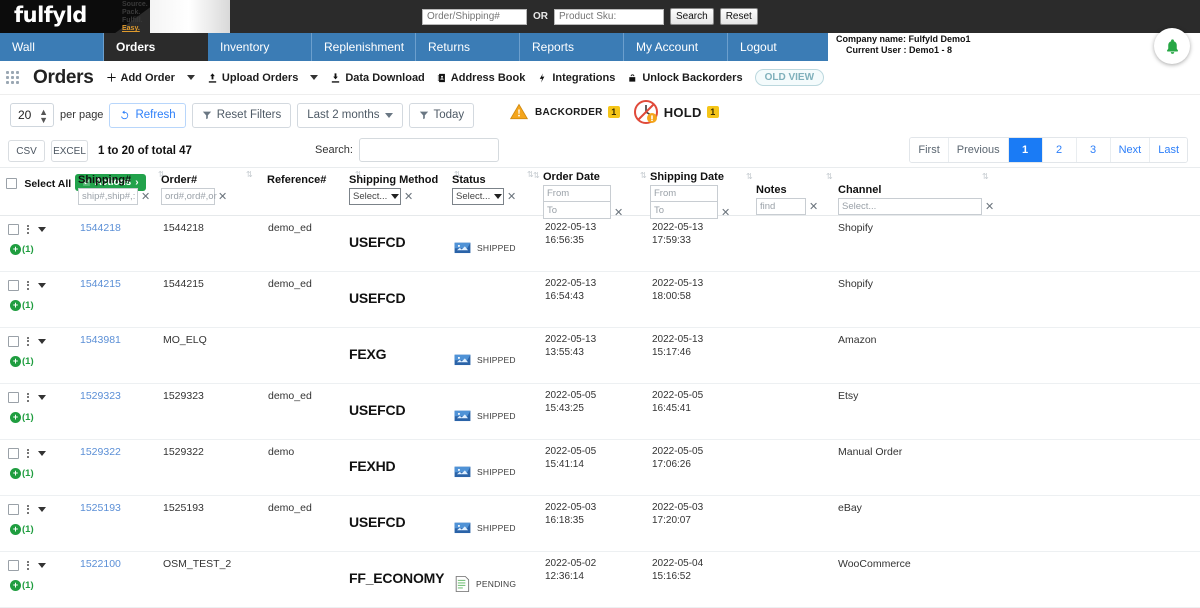 This screenshot has width=1200, height=608. Describe the element at coordinates (350, 115) in the screenshot. I see `date-range-dropdown: Last 2 months` at that location.